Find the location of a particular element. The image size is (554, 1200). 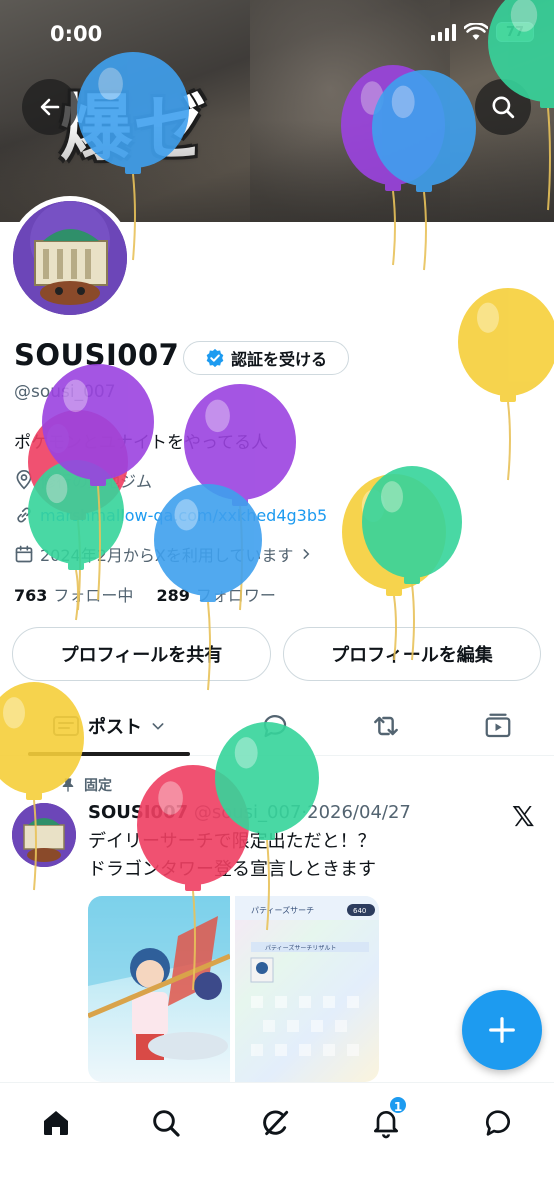

compose-button is located at coordinates (502, 1030).